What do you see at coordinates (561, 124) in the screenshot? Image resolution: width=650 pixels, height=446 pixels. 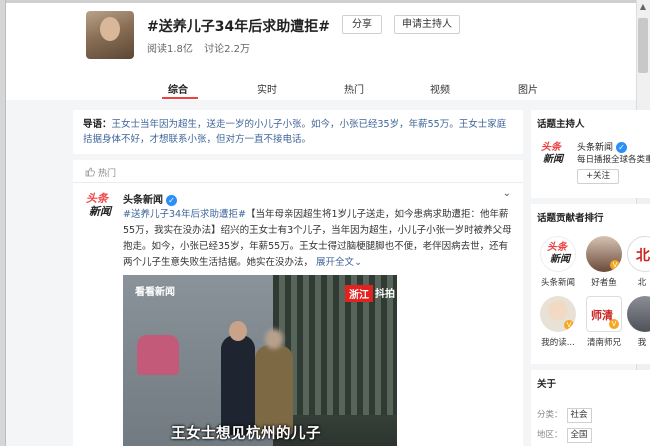 I see `host-section-title: 话题主持人` at bounding box center [561, 124].